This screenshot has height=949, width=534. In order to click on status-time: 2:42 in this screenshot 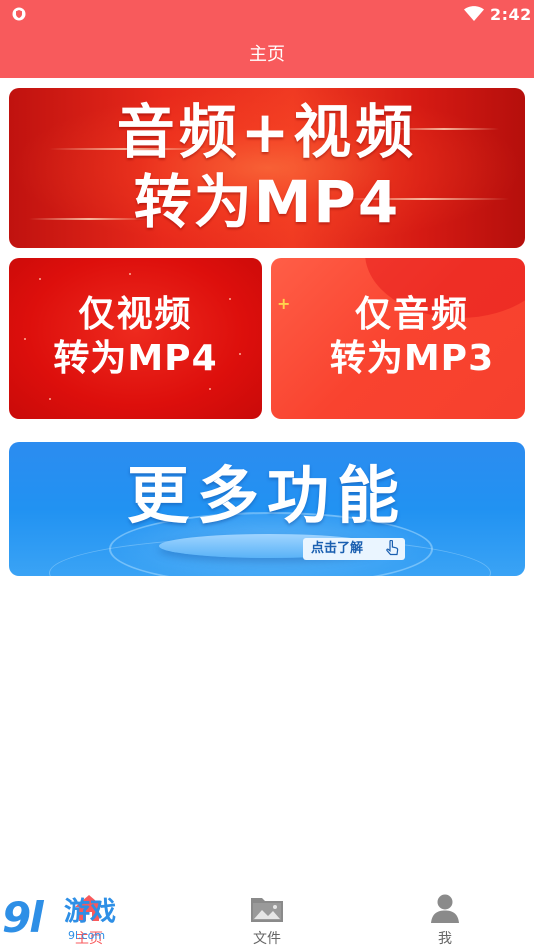, I will do `click(511, 14)`.